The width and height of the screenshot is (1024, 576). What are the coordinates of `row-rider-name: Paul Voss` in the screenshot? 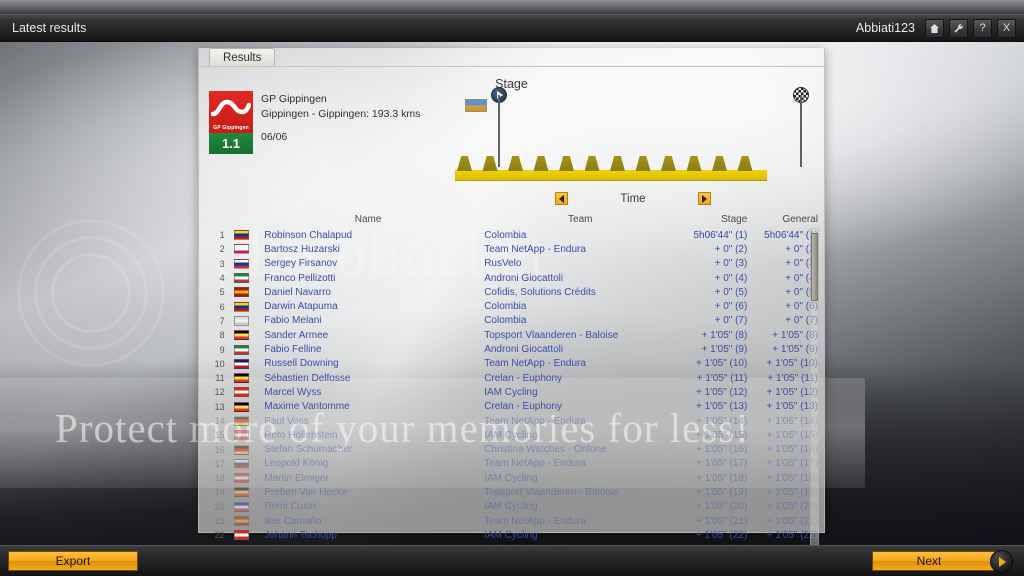 It's located at (368, 421).